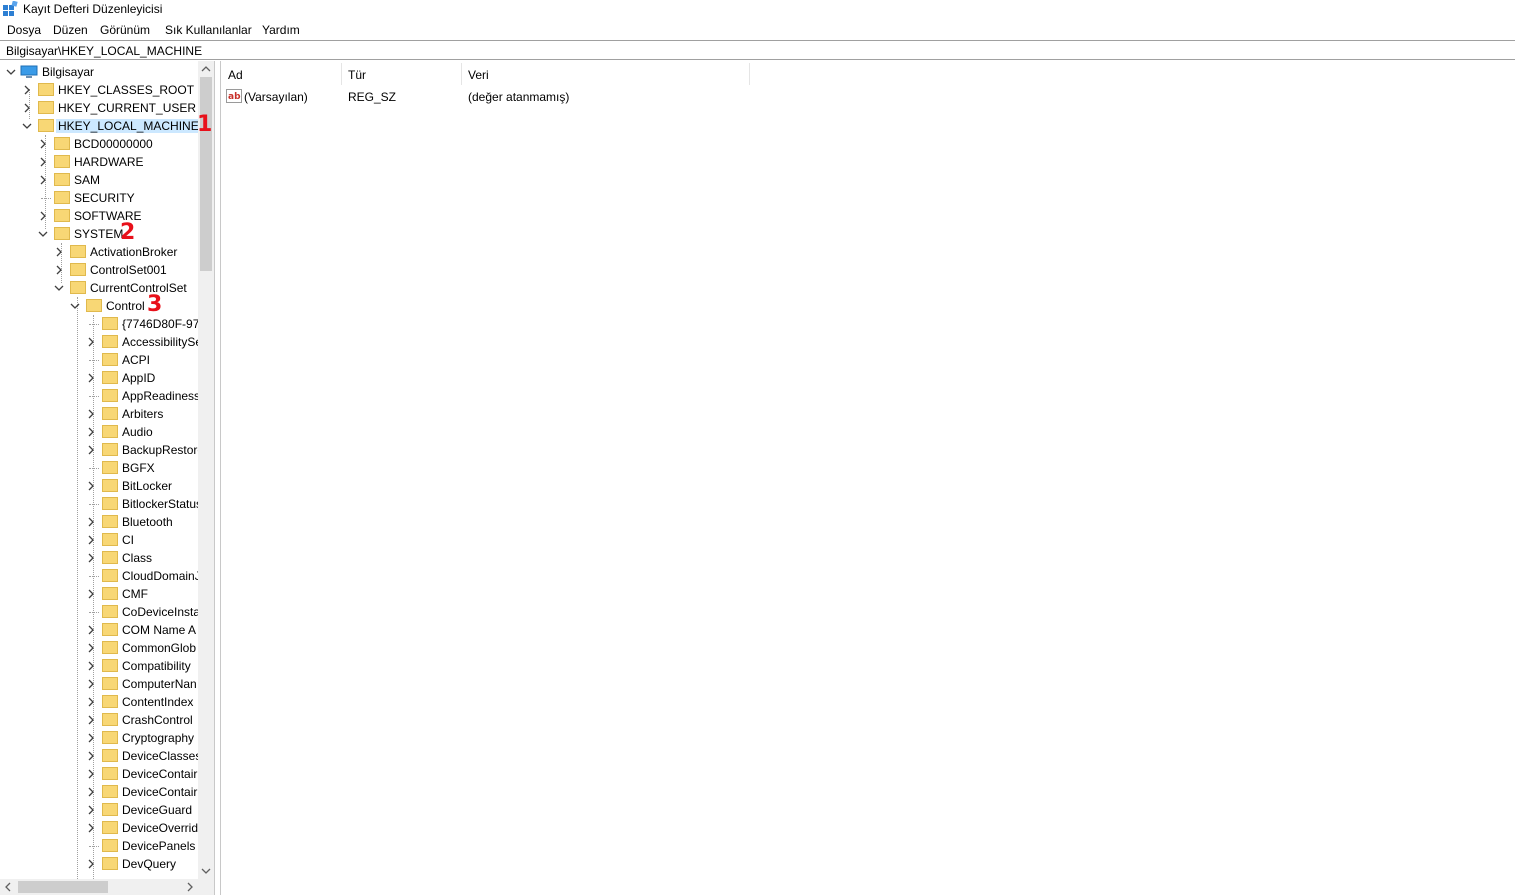  Describe the element at coordinates (99, 378) in the screenshot. I see `tree-node: AppID` at that location.